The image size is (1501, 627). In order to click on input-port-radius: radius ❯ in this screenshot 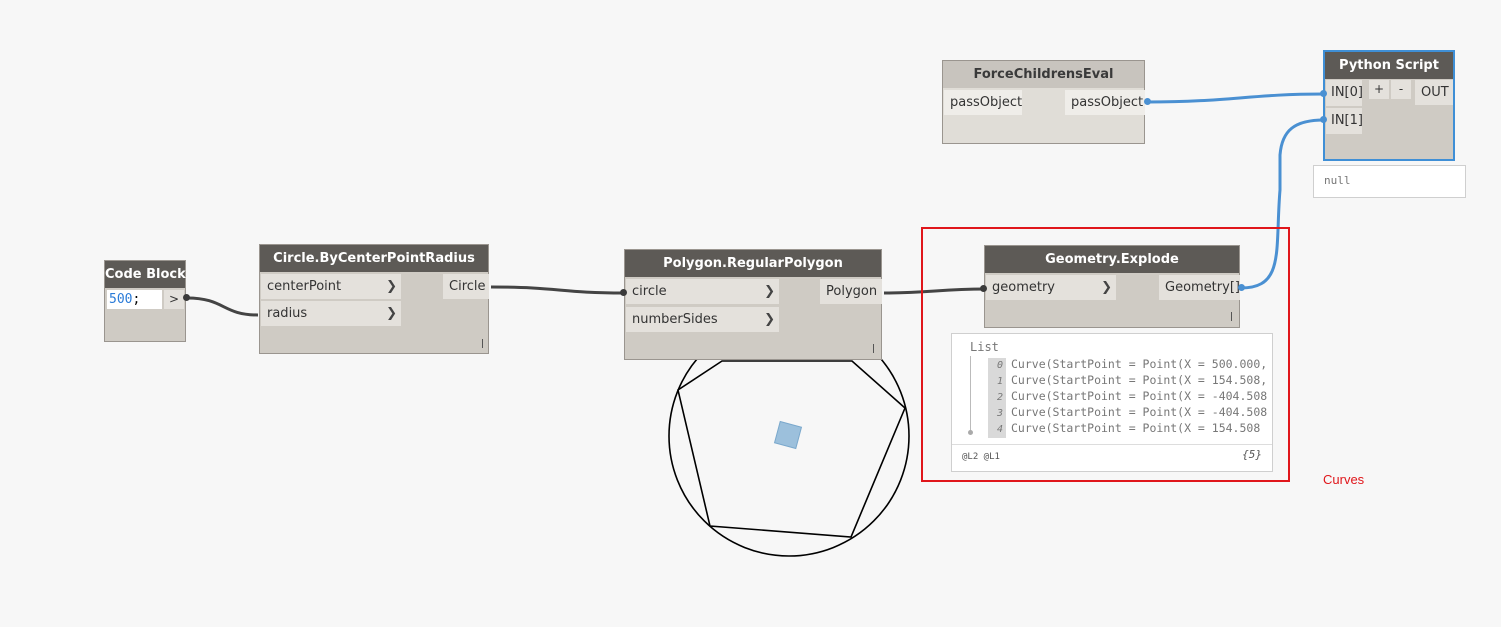, I will do `click(331, 313)`.